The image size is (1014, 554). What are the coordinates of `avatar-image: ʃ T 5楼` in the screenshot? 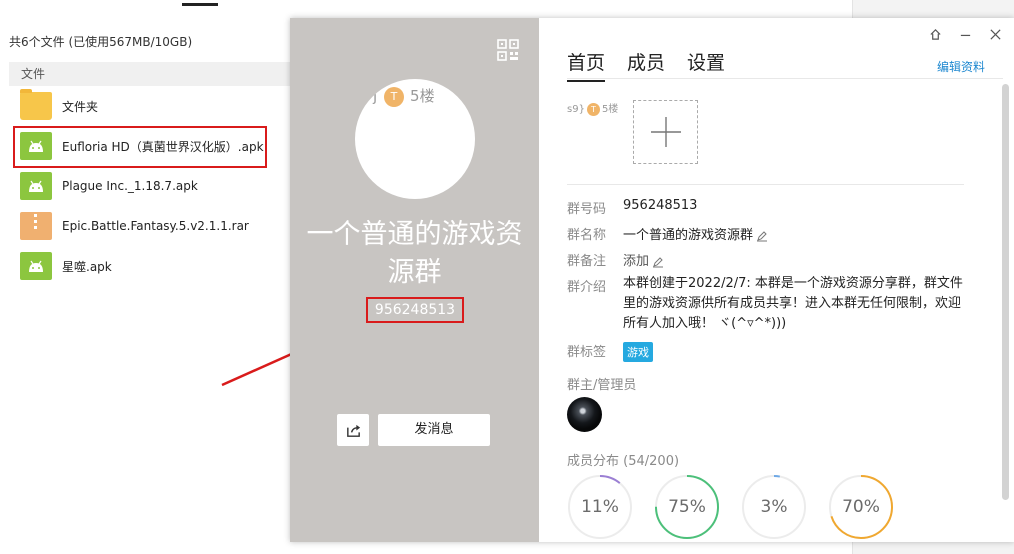 It's located at (404, 96).